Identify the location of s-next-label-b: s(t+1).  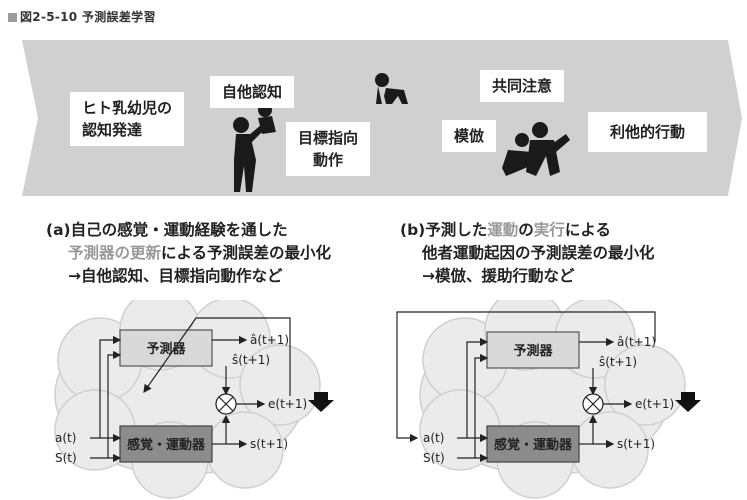
(636, 444).